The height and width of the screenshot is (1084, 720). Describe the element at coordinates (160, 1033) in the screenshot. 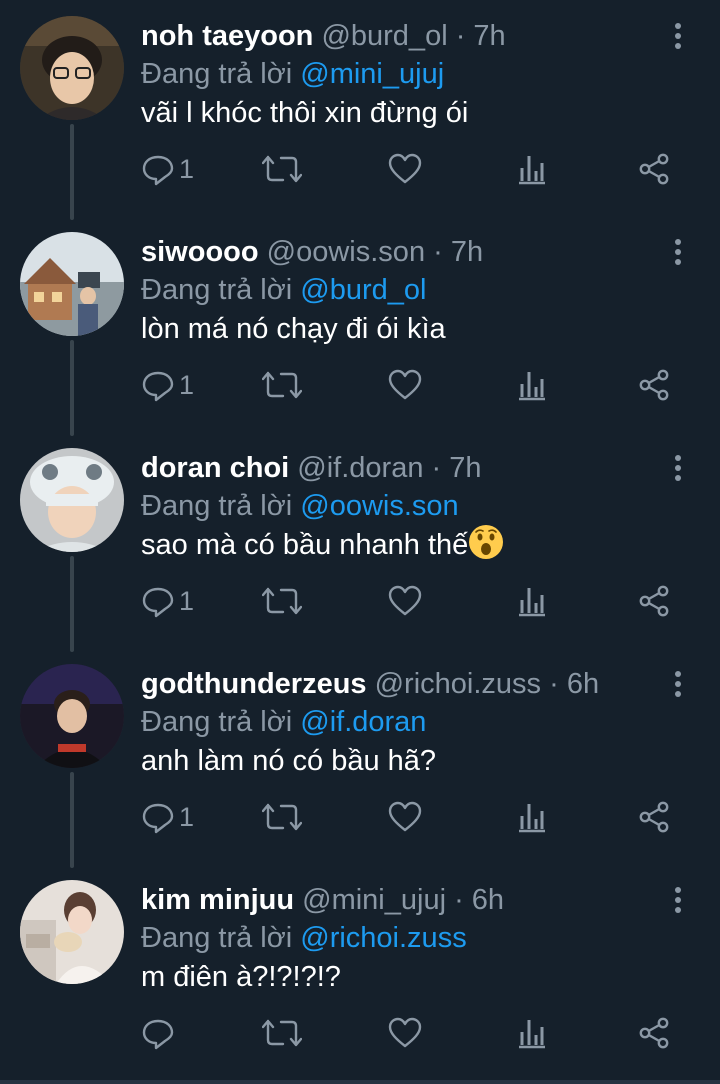

I see `reply-button` at that location.